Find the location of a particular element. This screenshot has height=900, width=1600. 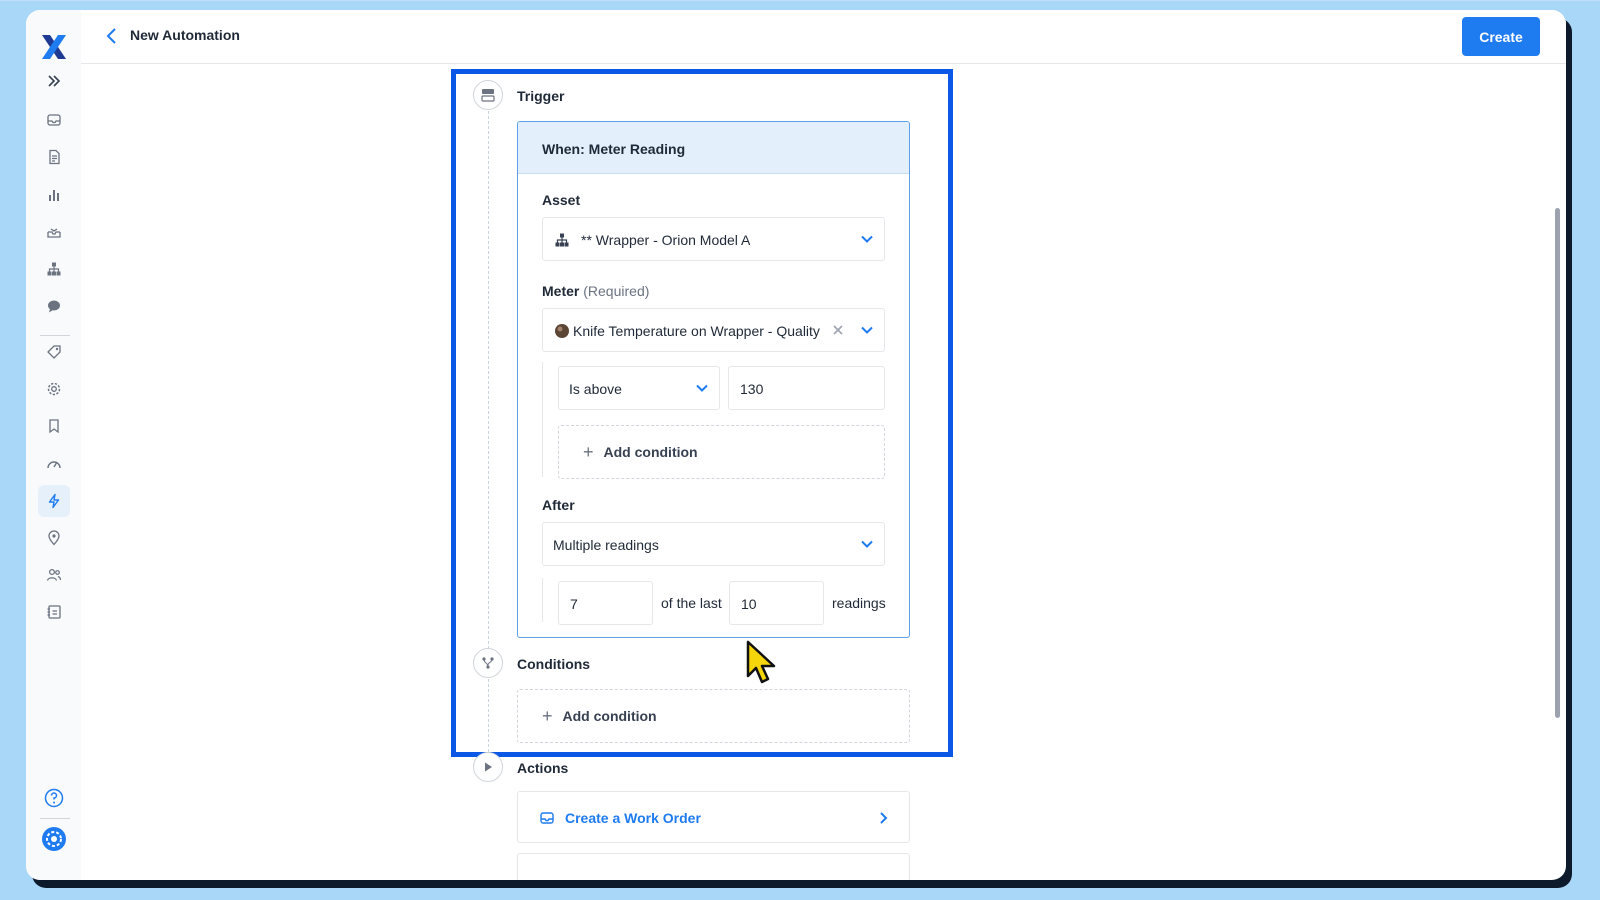

help-icon is located at coordinates (54, 798).